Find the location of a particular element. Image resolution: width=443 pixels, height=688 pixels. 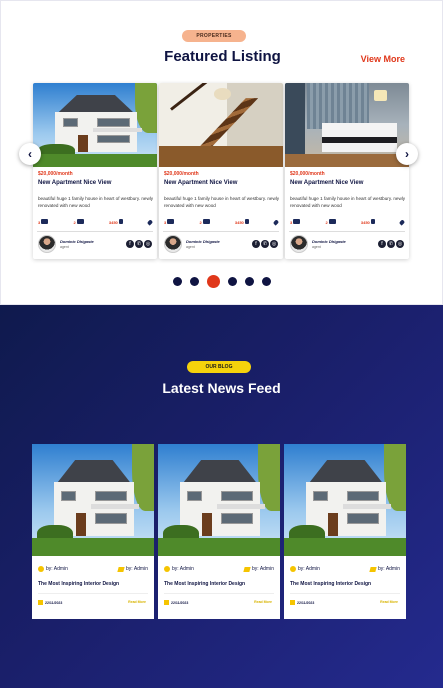

calendar-icon is located at coordinates (40, 602).